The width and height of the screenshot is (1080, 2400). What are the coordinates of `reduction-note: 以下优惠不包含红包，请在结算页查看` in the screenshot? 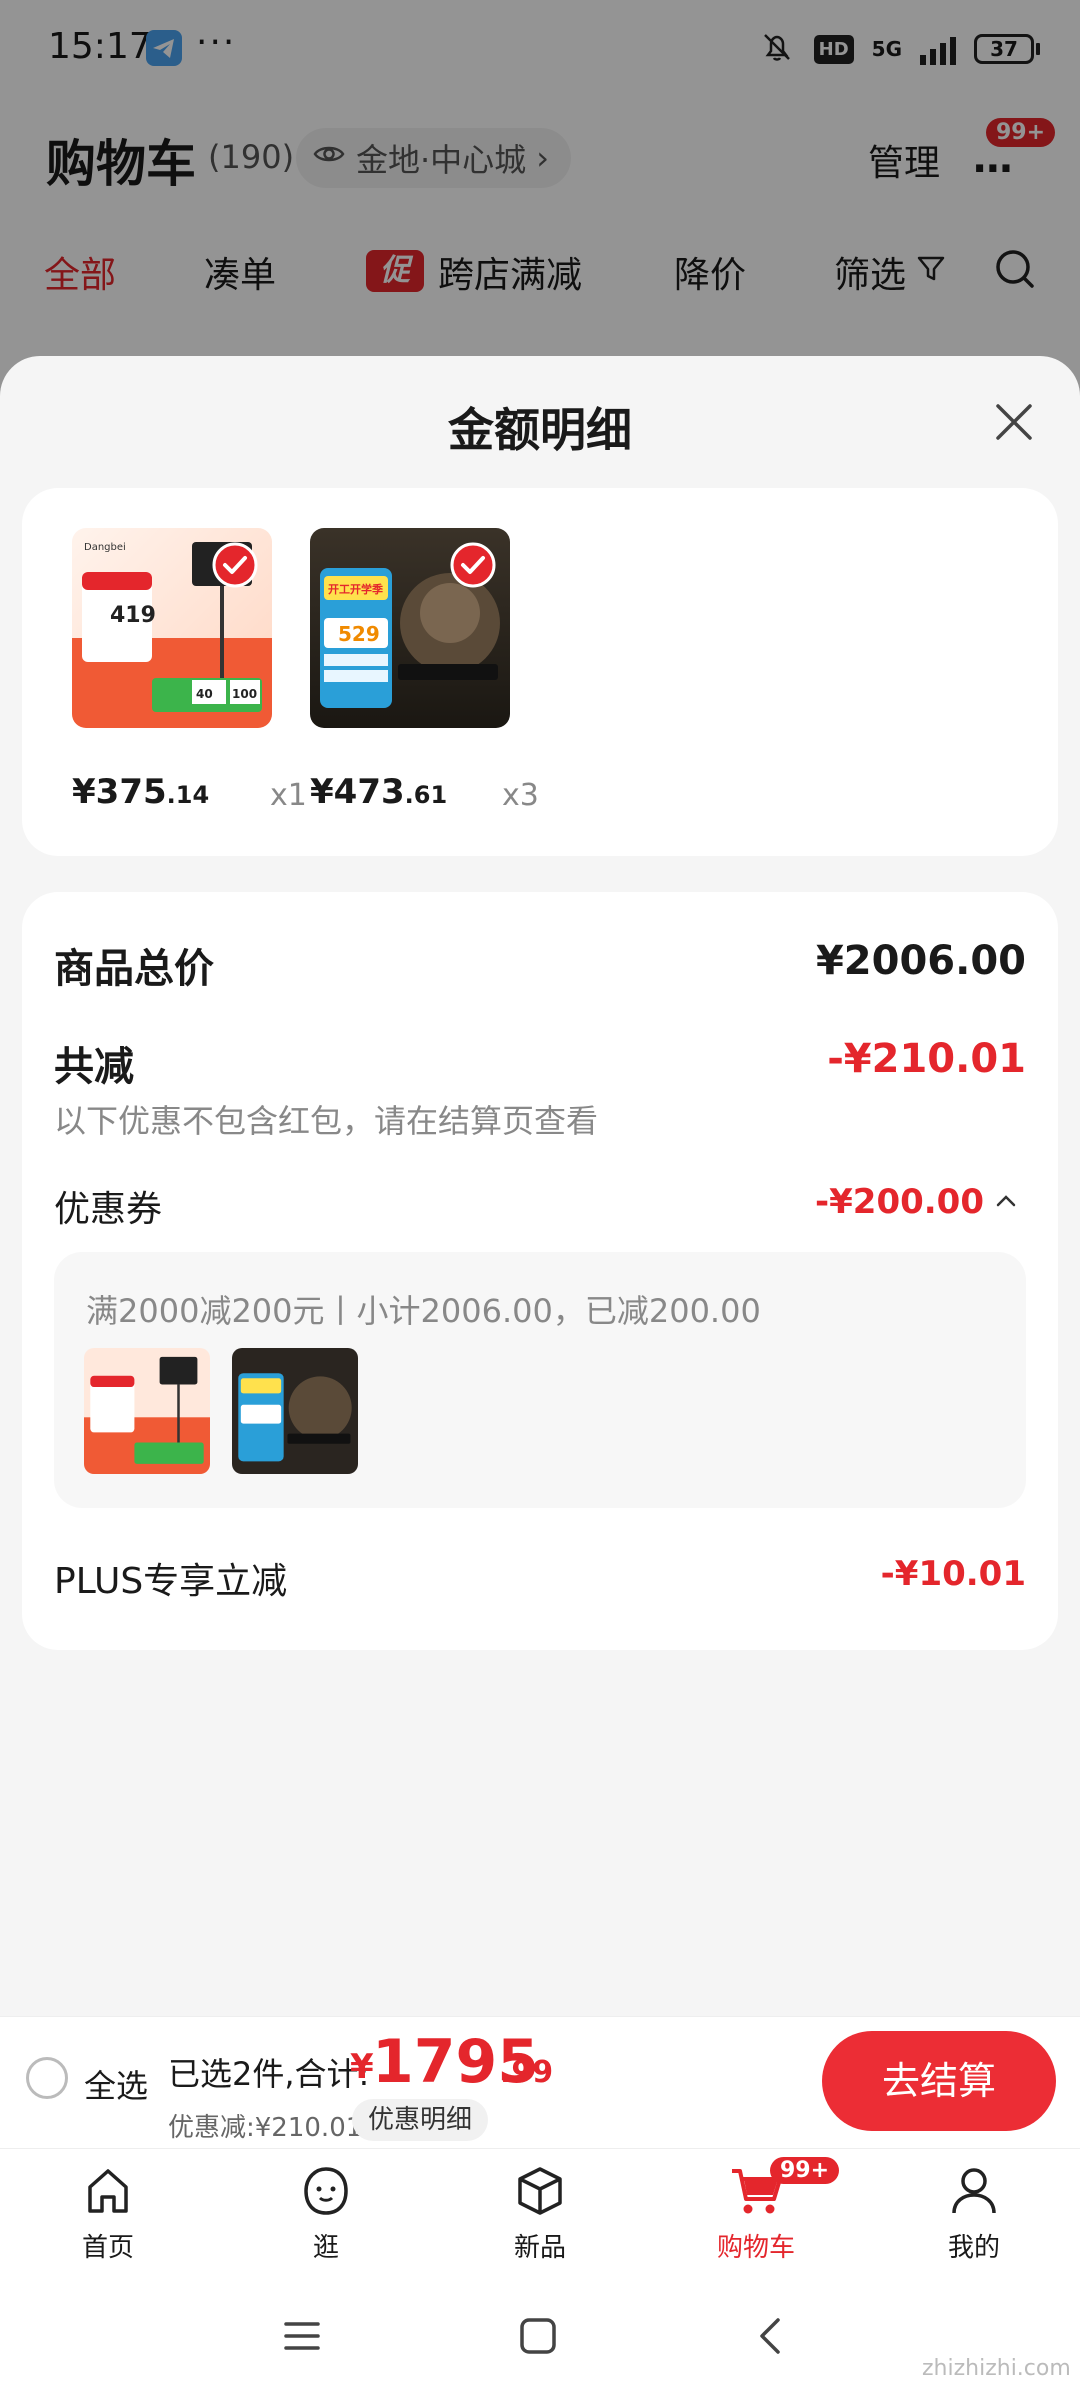 It's located at (326, 1121).